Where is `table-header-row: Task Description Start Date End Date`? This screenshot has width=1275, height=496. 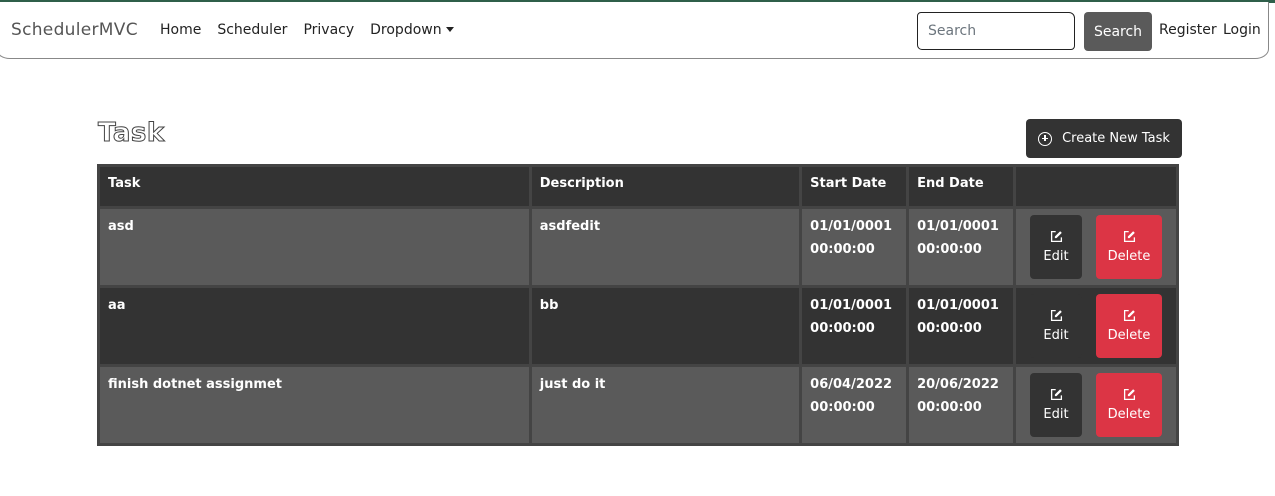
table-header-row: Task Description Start Date End Date is located at coordinates (638, 186).